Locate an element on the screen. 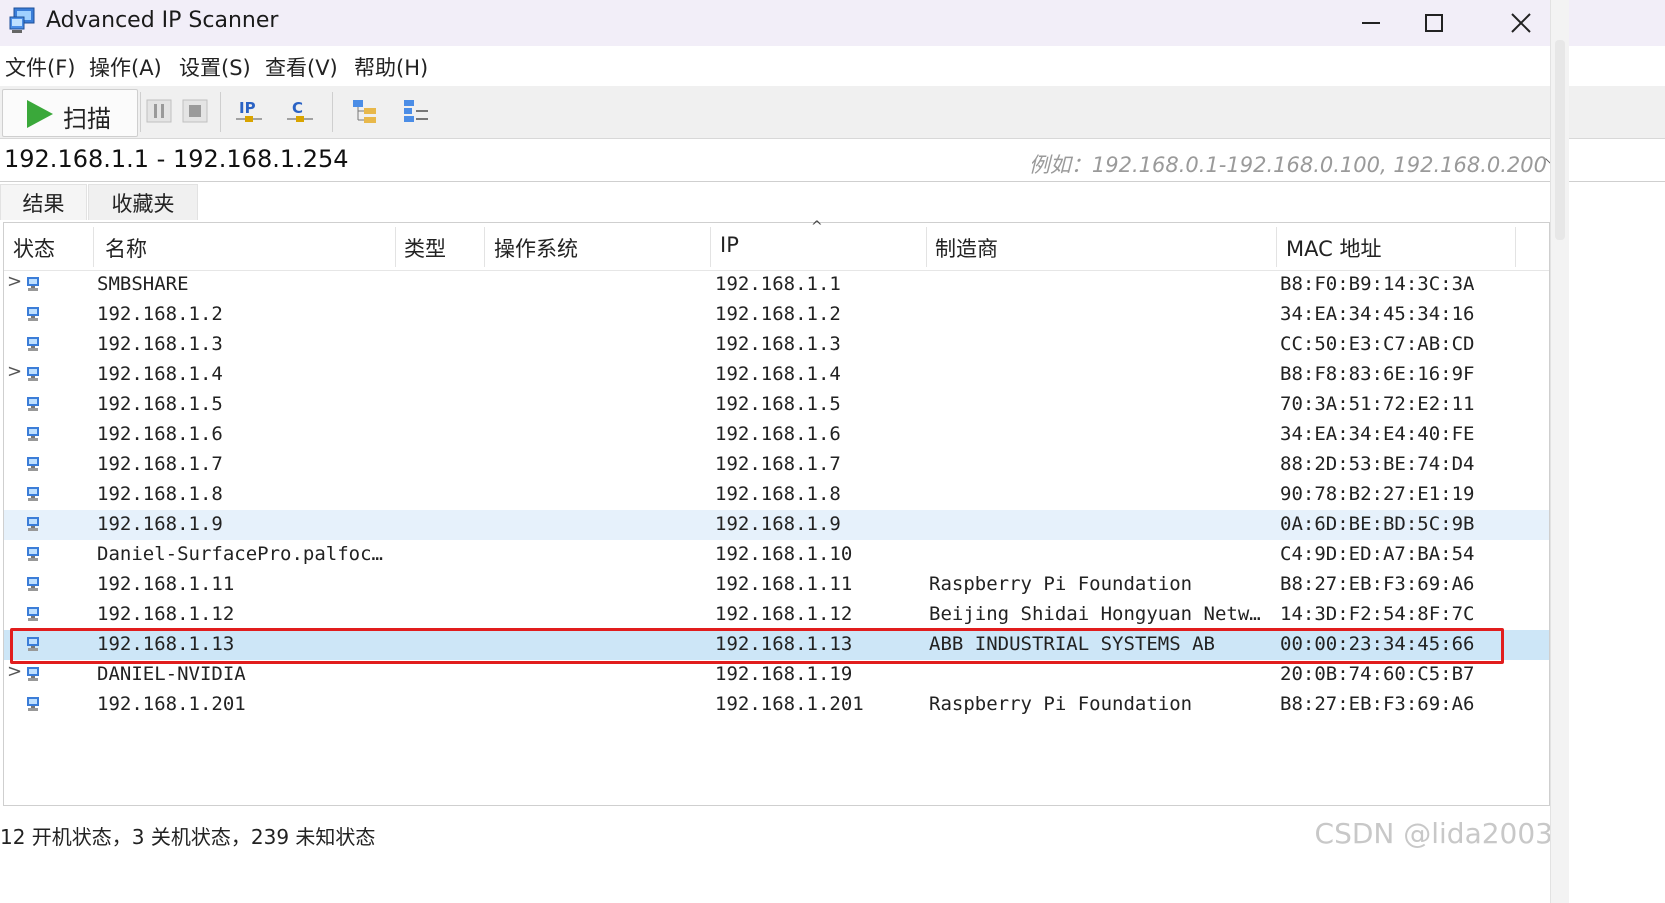 The height and width of the screenshot is (903, 1665). table-row: 192.168.1.8 192.168.1.8 90:78:B2:27:E1:19 is located at coordinates (776, 495).